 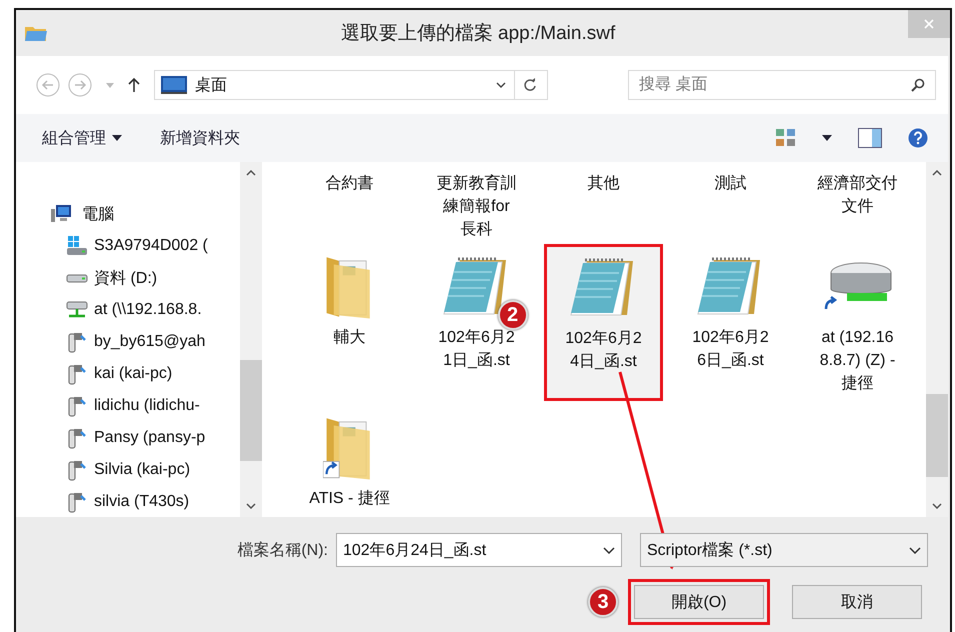 I want to click on search-box: 搜尋 桌面, so click(x=782, y=85).